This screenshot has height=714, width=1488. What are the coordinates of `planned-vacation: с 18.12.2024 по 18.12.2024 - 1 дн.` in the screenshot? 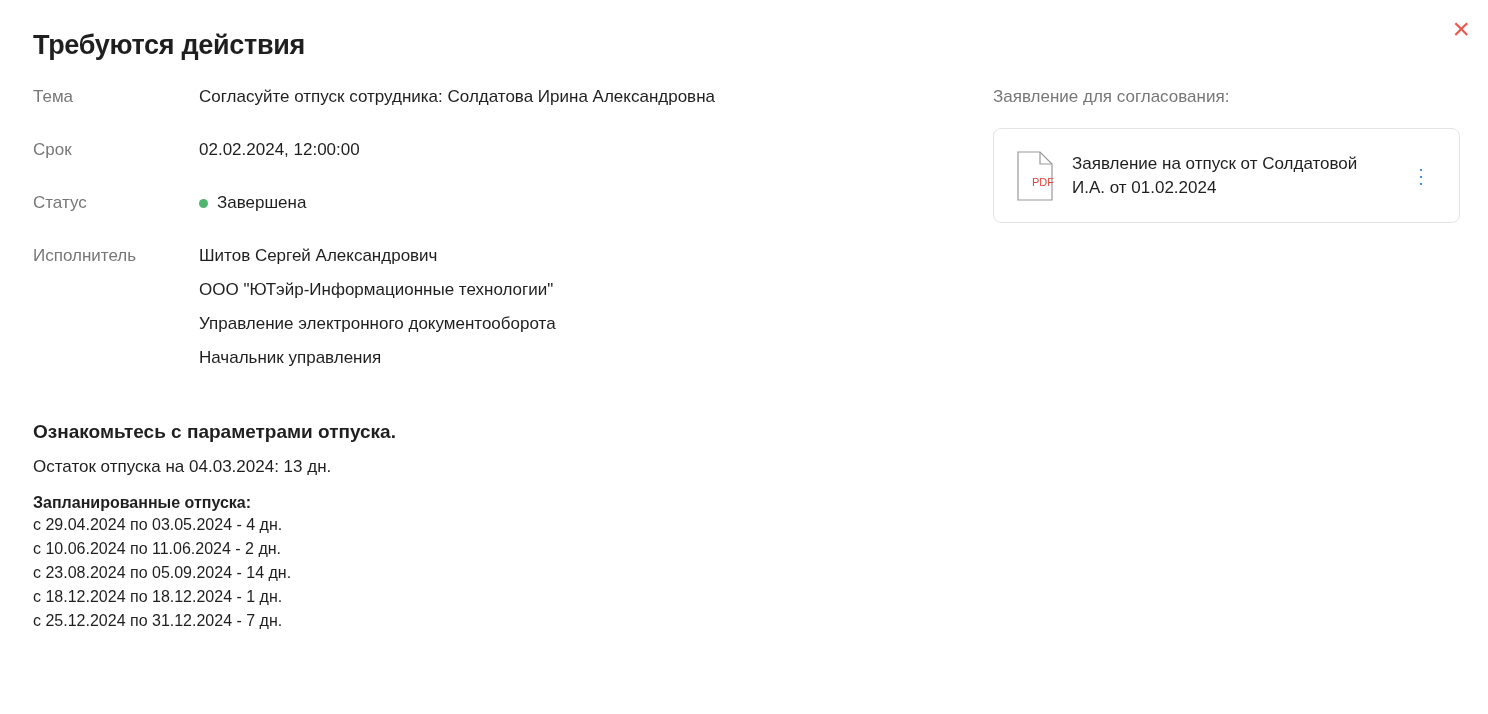 It's located at (158, 597).